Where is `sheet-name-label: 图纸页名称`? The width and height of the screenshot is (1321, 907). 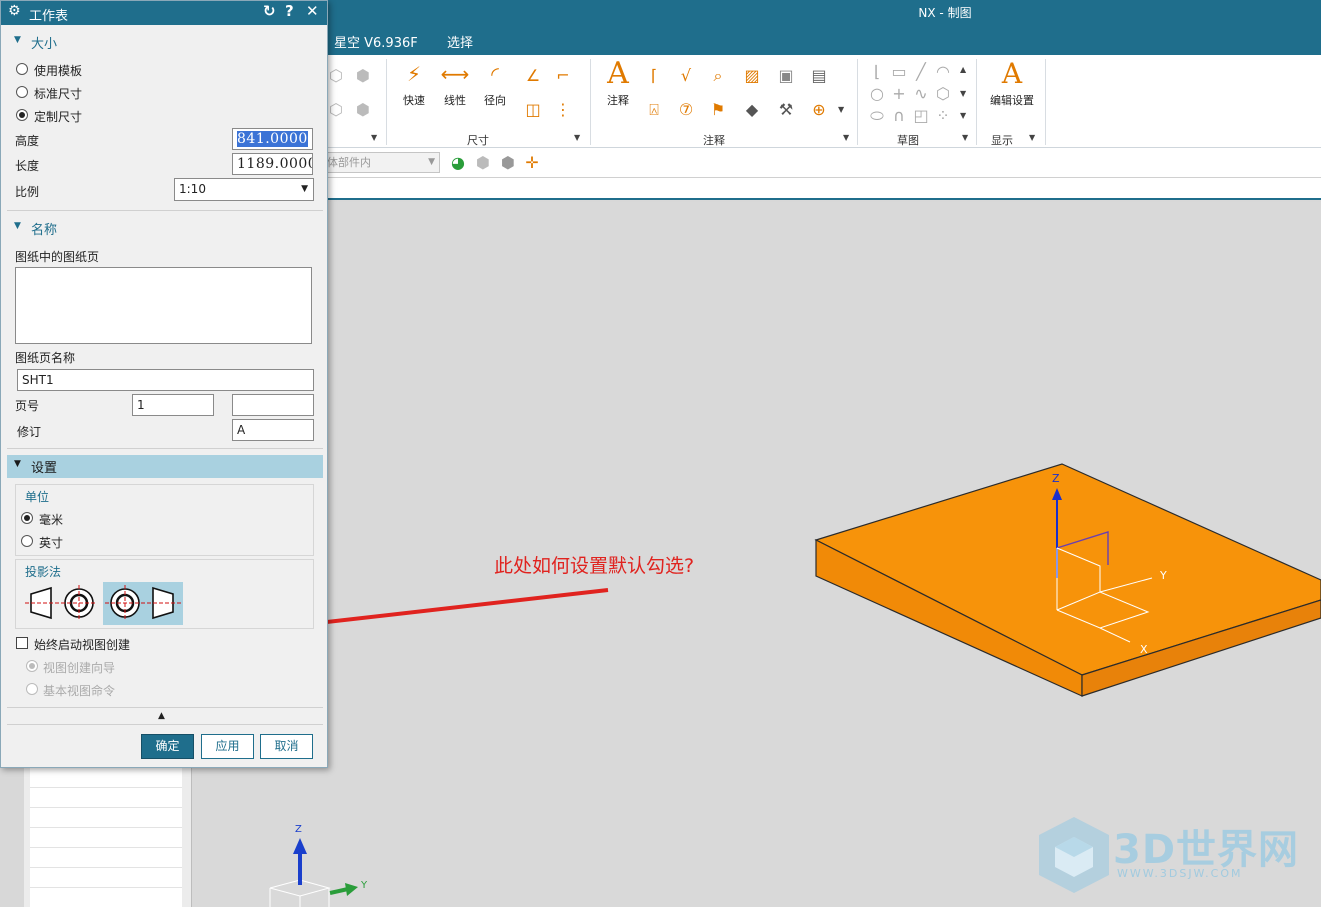
sheet-name-label: 图纸页名称 is located at coordinates (45, 358).